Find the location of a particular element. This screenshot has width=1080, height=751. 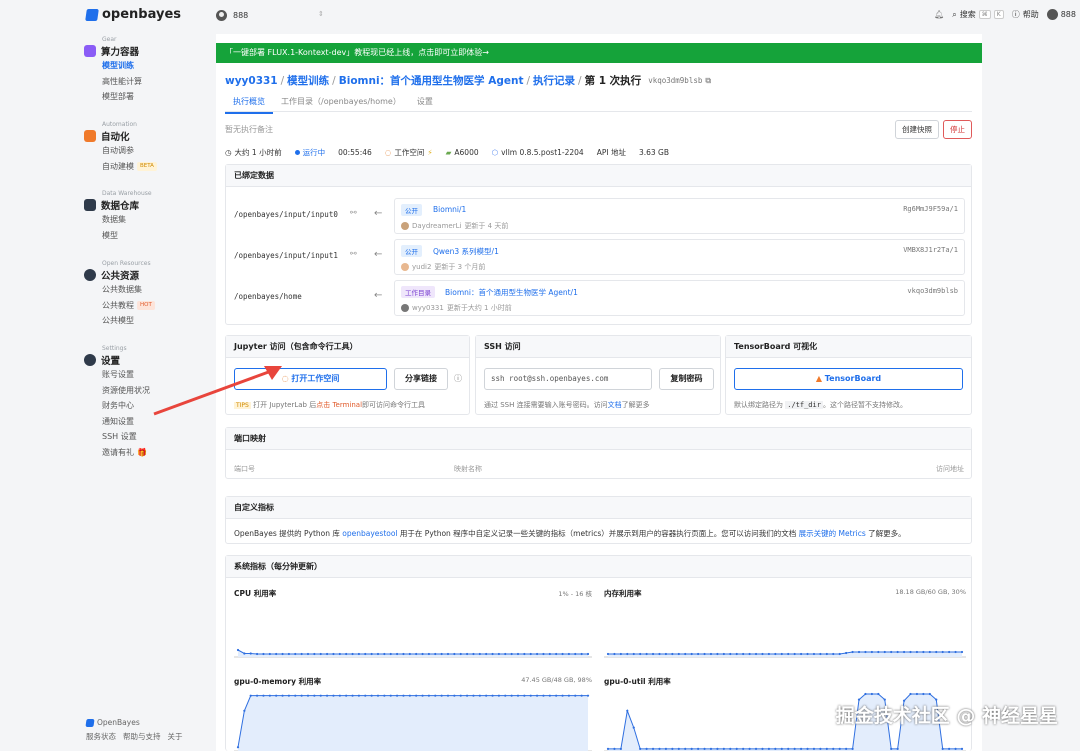

sidebar-item-public-models: 公共模型 is located at coordinates (128, 321).